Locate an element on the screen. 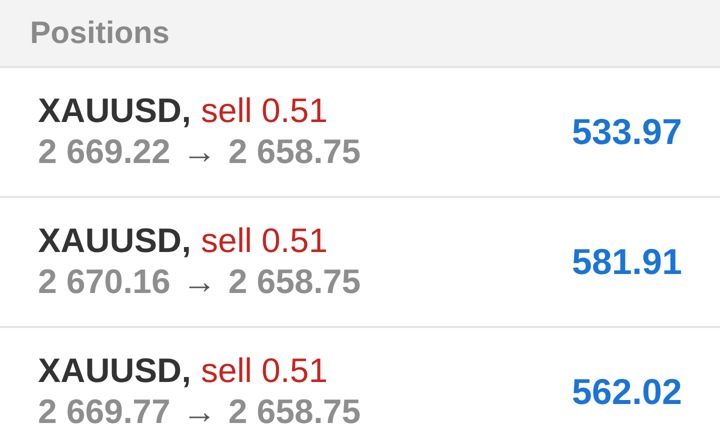 The width and height of the screenshot is (720, 441). open-price: 2 669.22 is located at coordinates (104, 152).